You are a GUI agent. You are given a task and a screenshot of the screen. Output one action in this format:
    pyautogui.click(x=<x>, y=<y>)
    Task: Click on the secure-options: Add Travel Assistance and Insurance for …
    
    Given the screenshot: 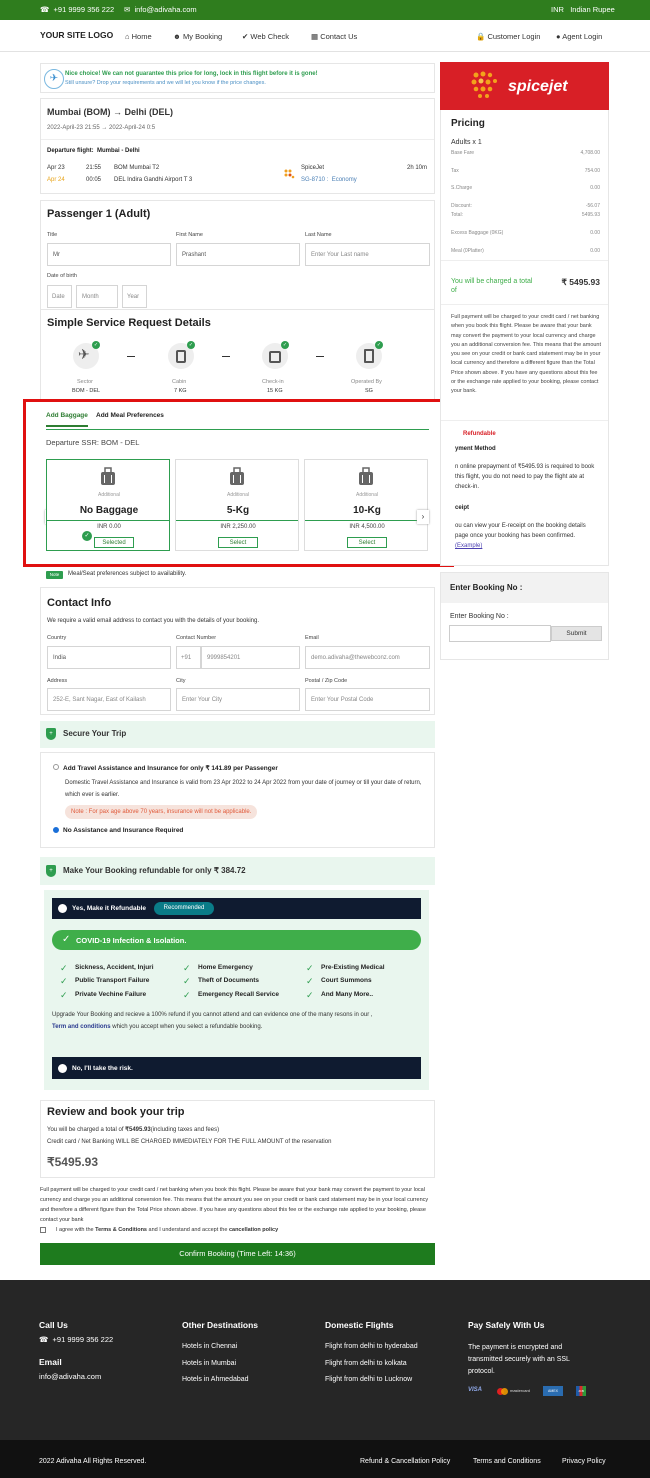 What is the action you would take?
    pyautogui.click(x=237, y=800)
    